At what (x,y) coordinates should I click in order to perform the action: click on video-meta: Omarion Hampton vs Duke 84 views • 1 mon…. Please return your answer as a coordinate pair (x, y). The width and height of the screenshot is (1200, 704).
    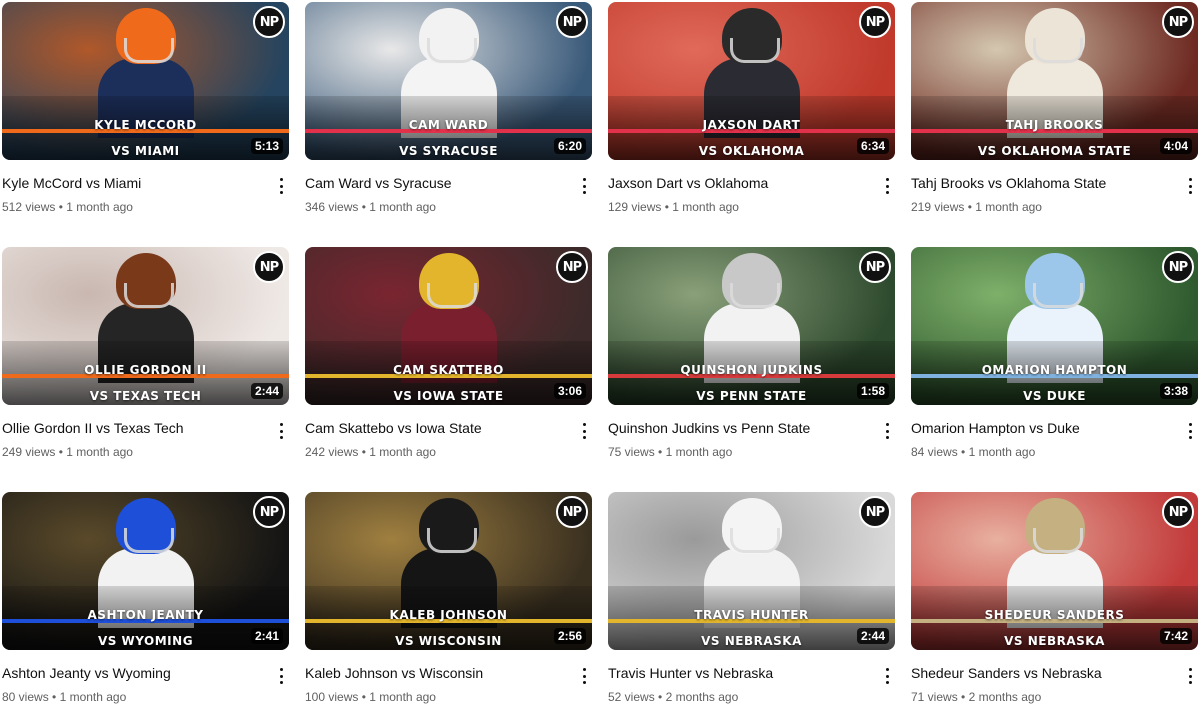
    Looking at the image, I should click on (1054, 432).